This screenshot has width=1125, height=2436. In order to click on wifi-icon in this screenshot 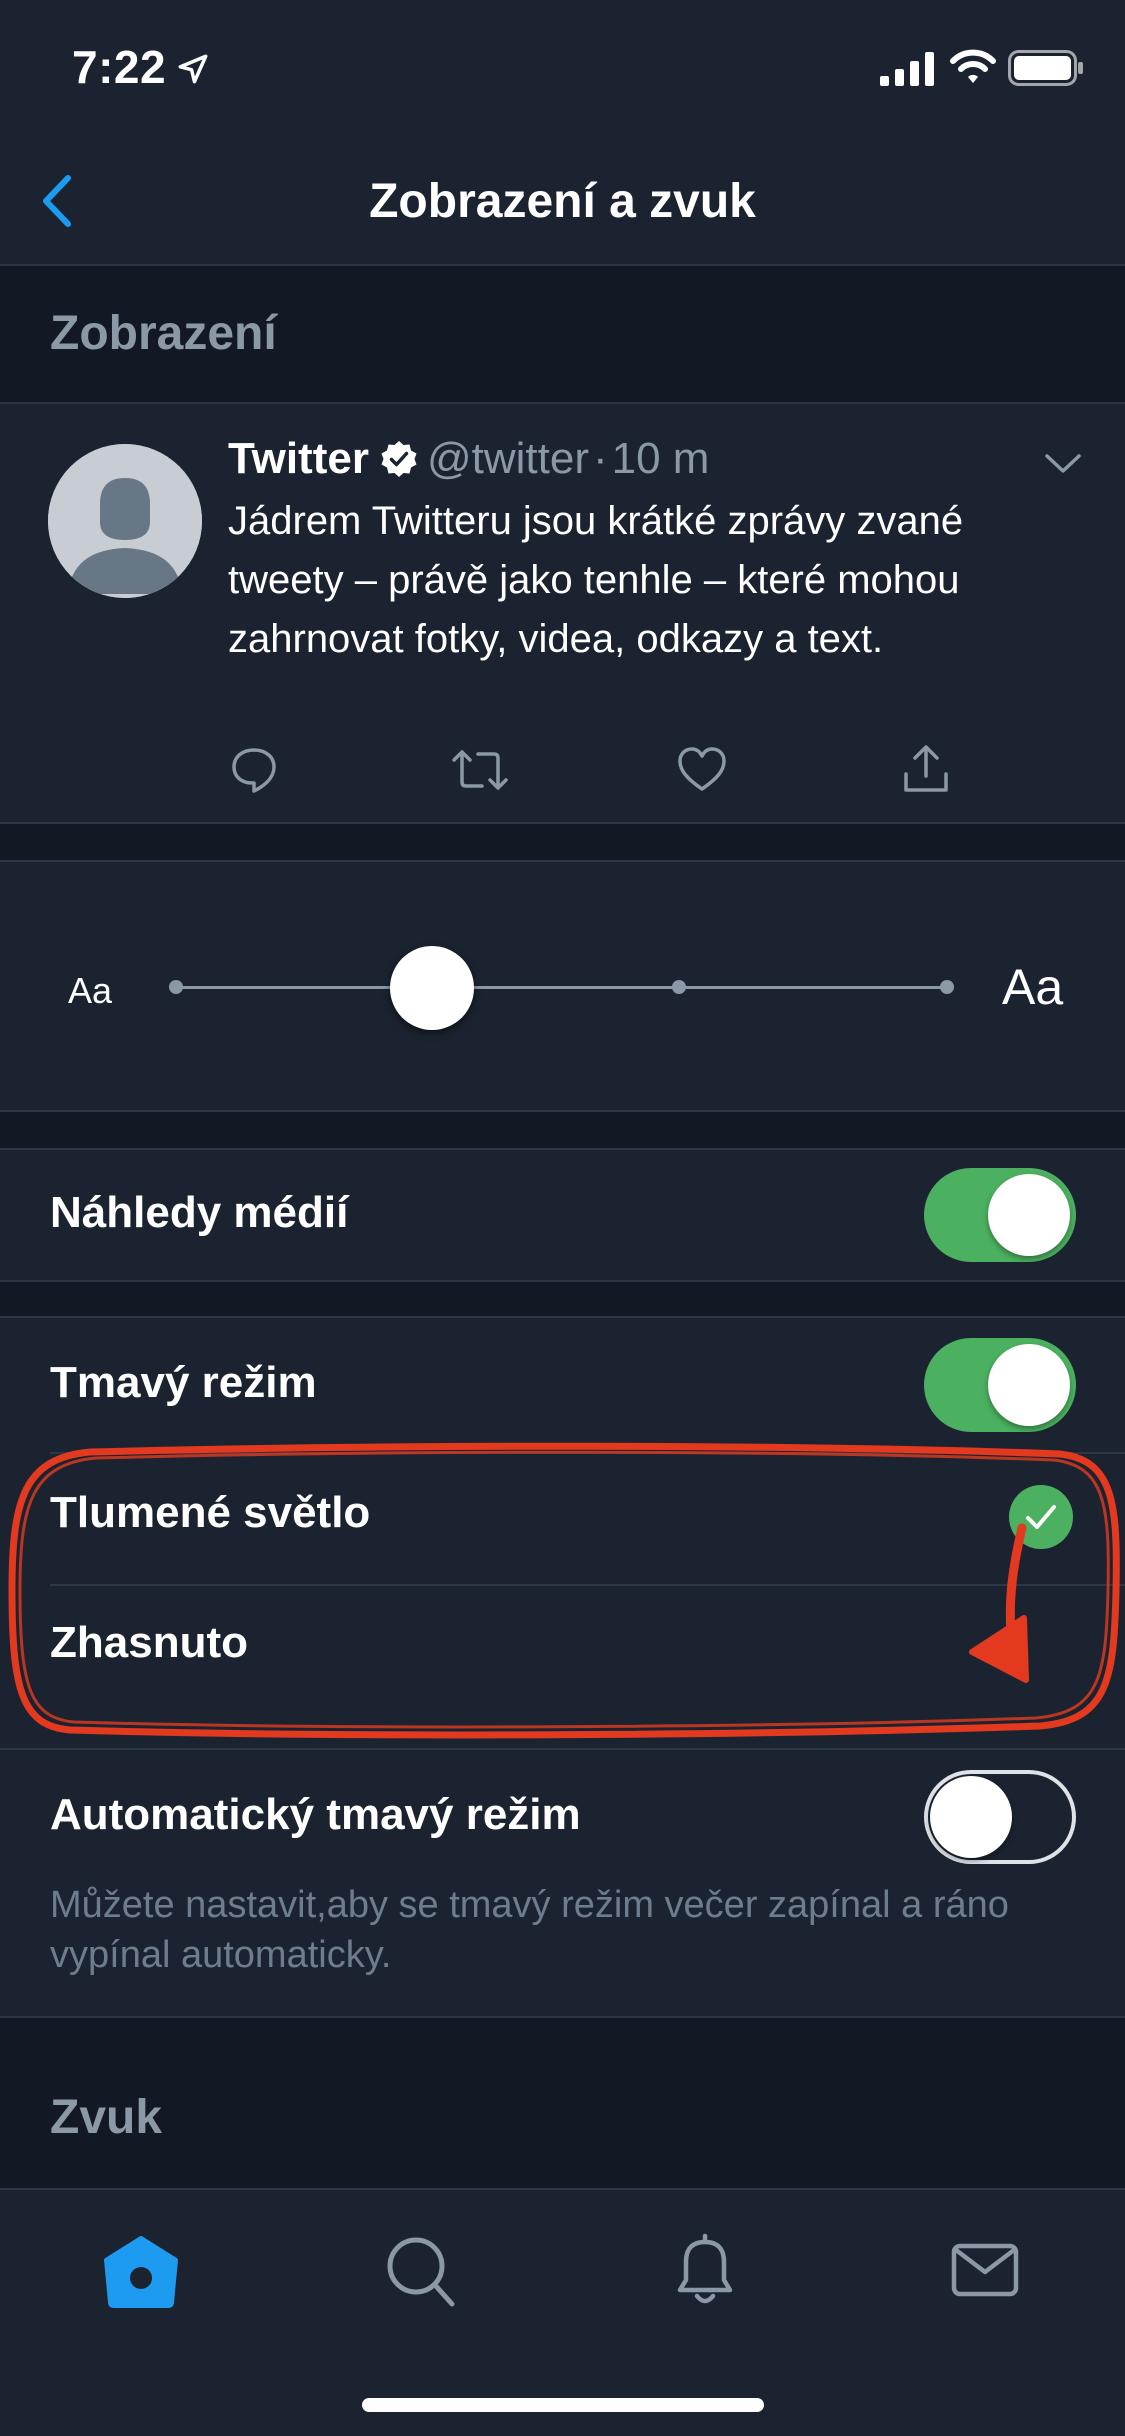, I will do `click(973, 66)`.